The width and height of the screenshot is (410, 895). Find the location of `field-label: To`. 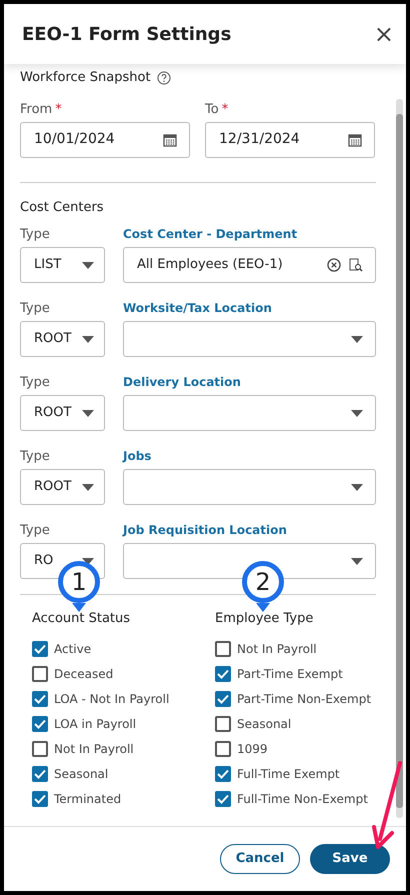

field-label: To is located at coordinates (212, 109).